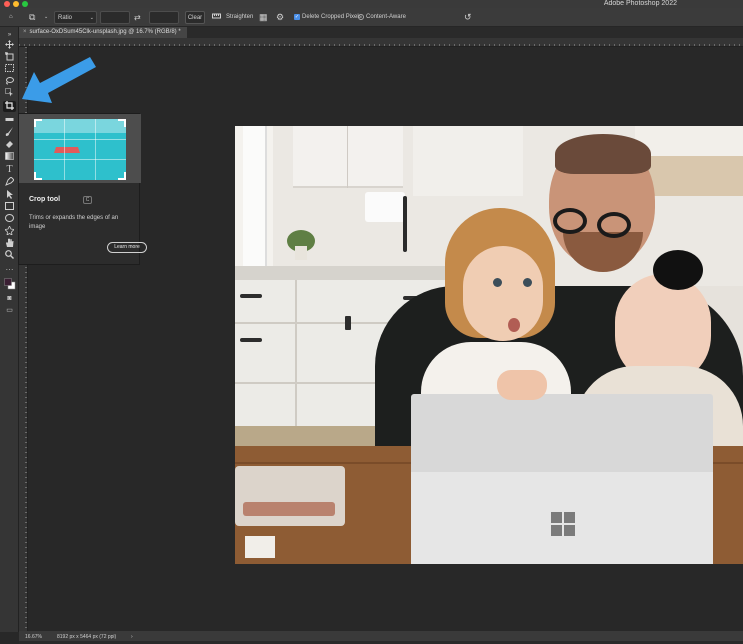 This screenshot has width=743, height=644. I want to click on content-aware-label: Content-Aware, so click(386, 17).